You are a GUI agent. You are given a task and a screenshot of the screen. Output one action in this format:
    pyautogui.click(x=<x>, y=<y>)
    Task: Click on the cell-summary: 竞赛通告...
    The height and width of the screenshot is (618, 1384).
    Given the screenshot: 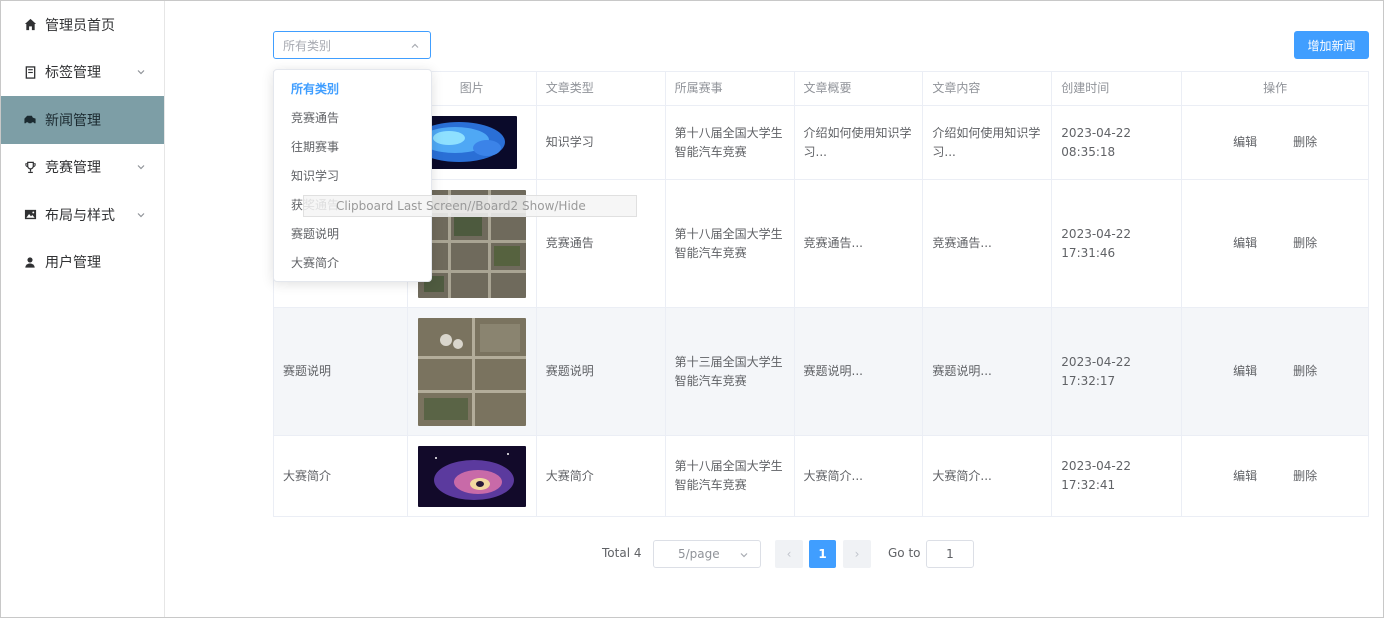 What is the action you would take?
    pyautogui.click(x=859, y=243)
    